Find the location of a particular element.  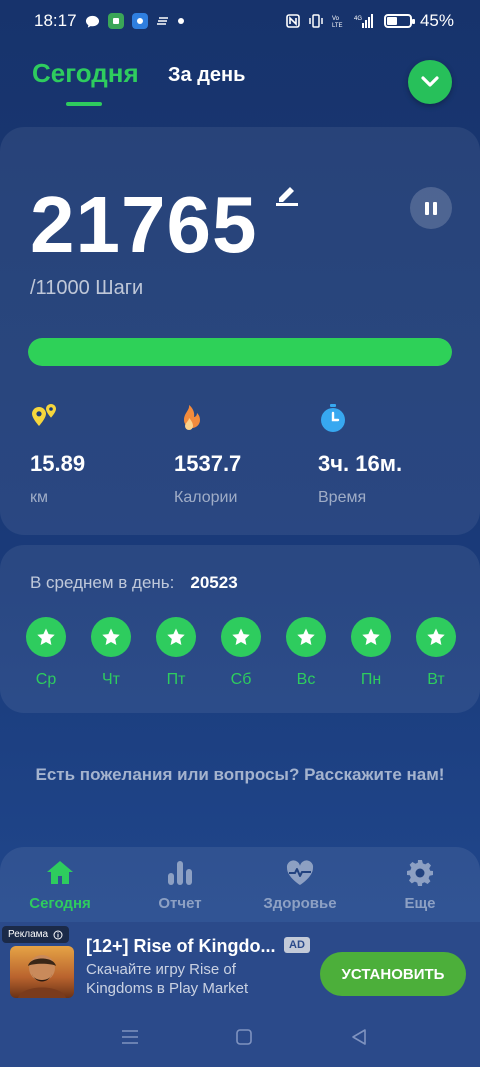

nav-report: Отчет is located at coordinates (180, 884).